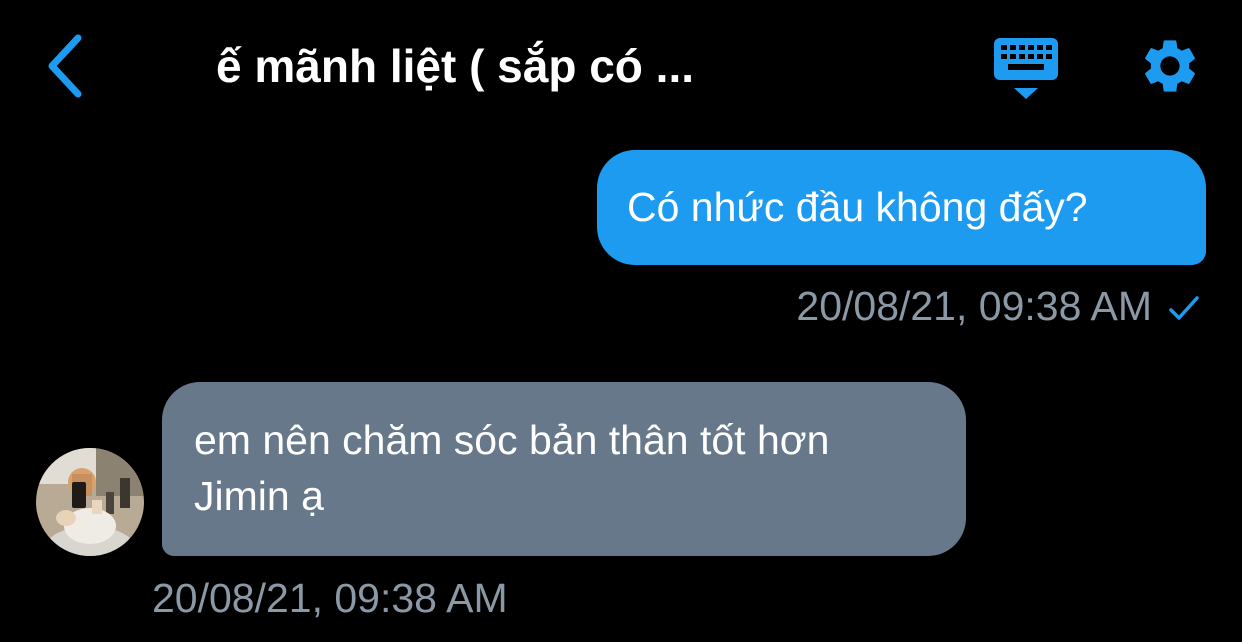  I want to click on avatar-photo, so click(90, 502).